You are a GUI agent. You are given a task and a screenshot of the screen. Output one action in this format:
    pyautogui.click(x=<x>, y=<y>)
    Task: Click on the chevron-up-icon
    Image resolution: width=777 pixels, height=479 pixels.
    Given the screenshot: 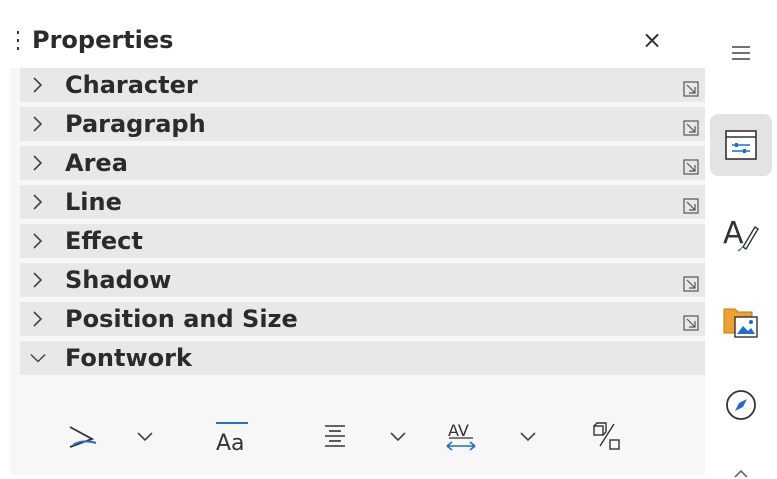 What is the action you would take?
    pyautogui.click(x=741, y=473)
    